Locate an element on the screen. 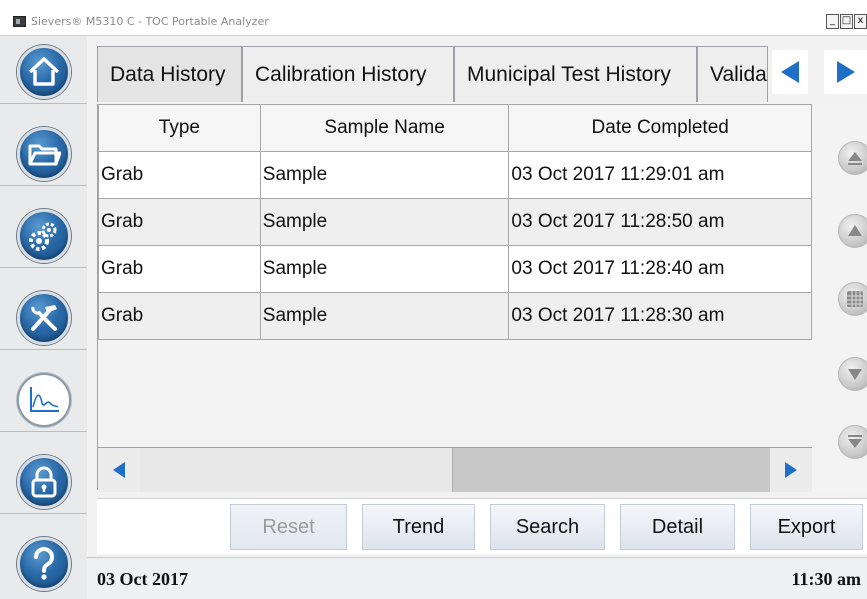 The width and height of the screenshot is (867, 599). export-button: Export is located at coordinates (806, 527).